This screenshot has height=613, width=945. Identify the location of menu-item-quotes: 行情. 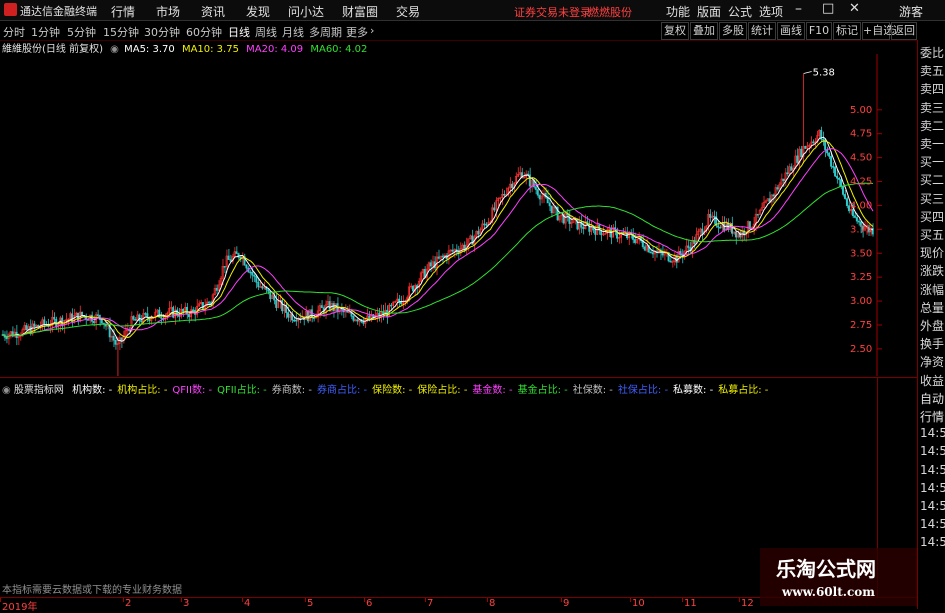
(123, 11).